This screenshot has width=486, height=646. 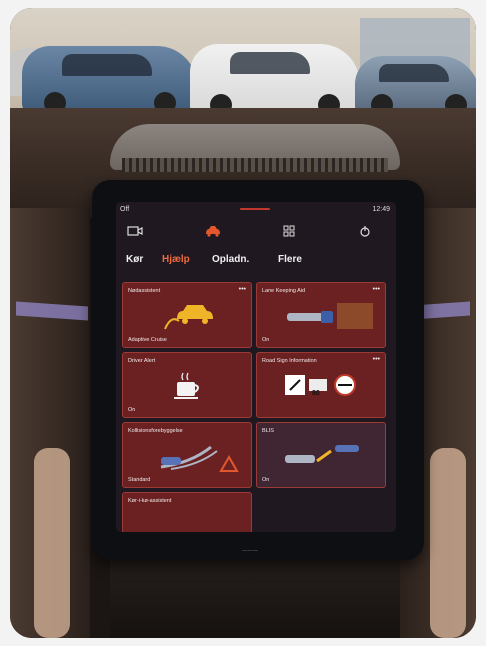 I want to click on card-emergency-assist: Nødassistent ••• Adaptive Cruise, so click(x=187, y=315).